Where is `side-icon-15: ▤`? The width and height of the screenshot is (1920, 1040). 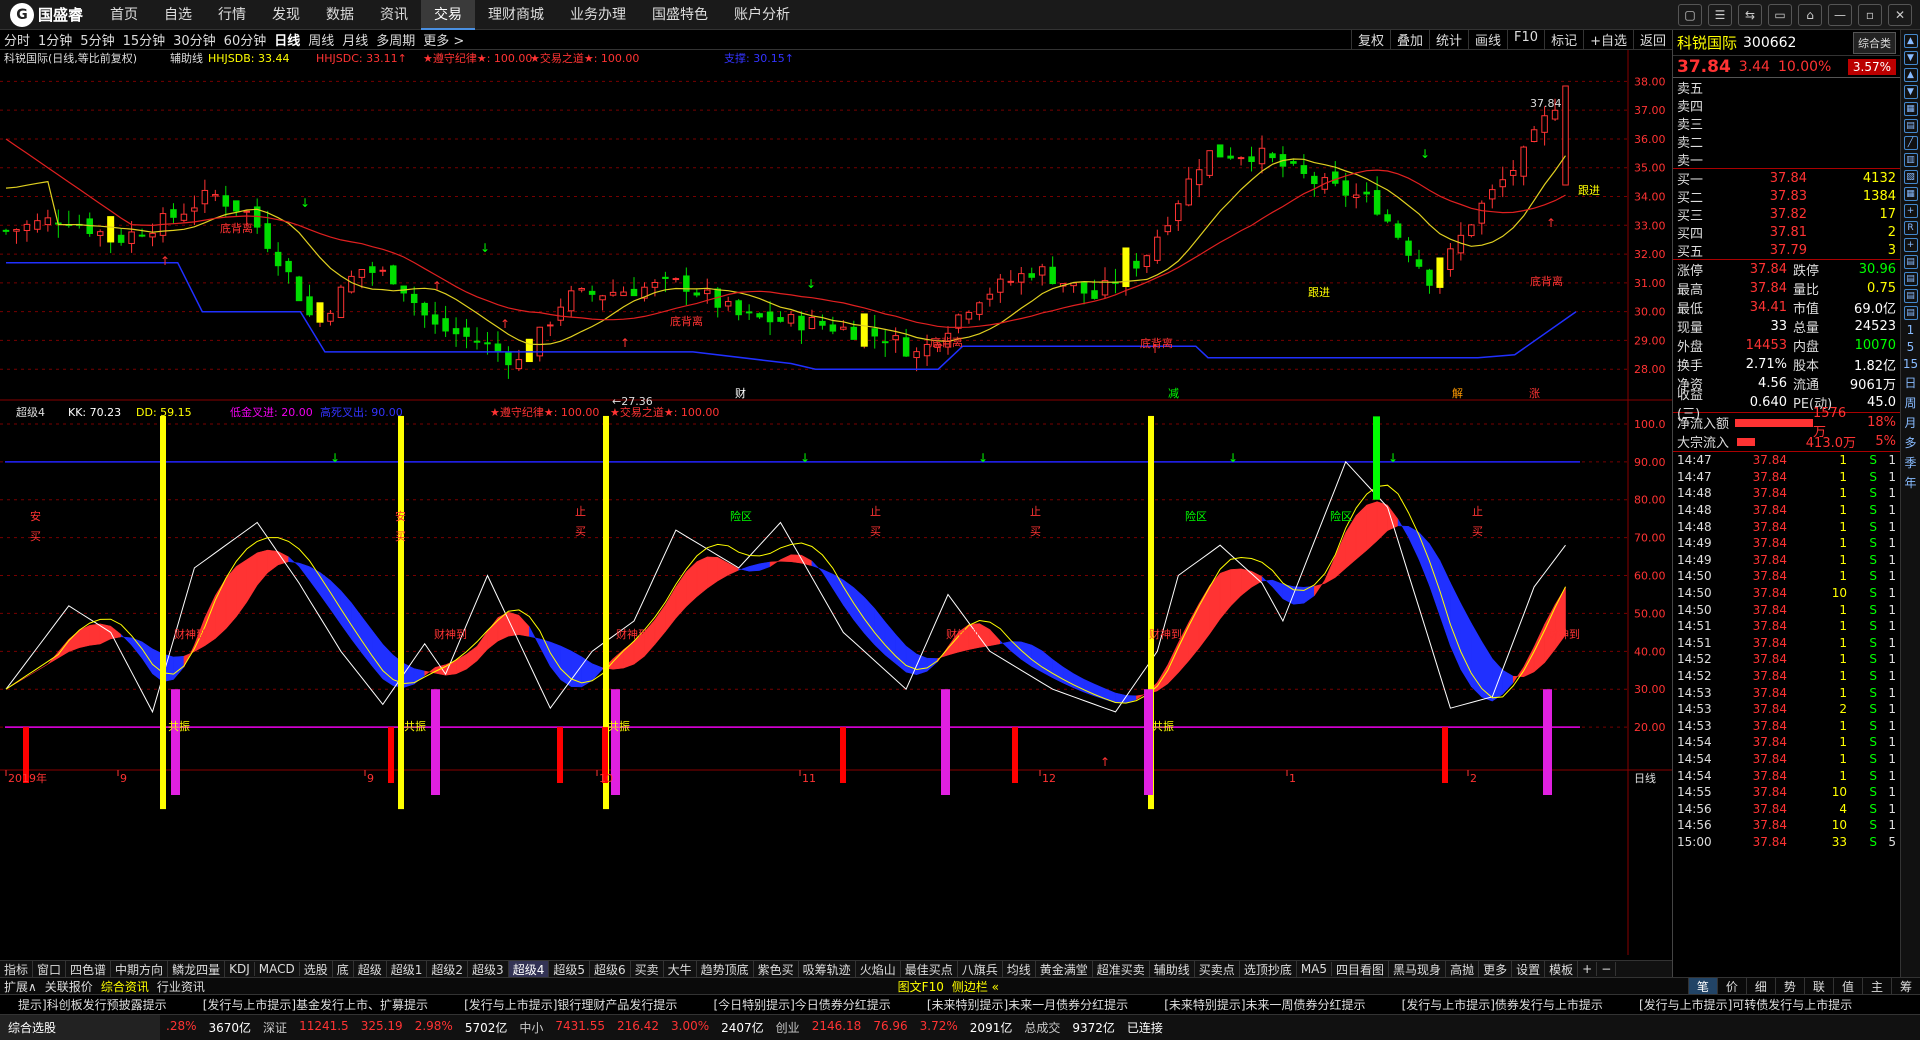 side-icon-15: ▤ is located at coordinates (1910, 296).